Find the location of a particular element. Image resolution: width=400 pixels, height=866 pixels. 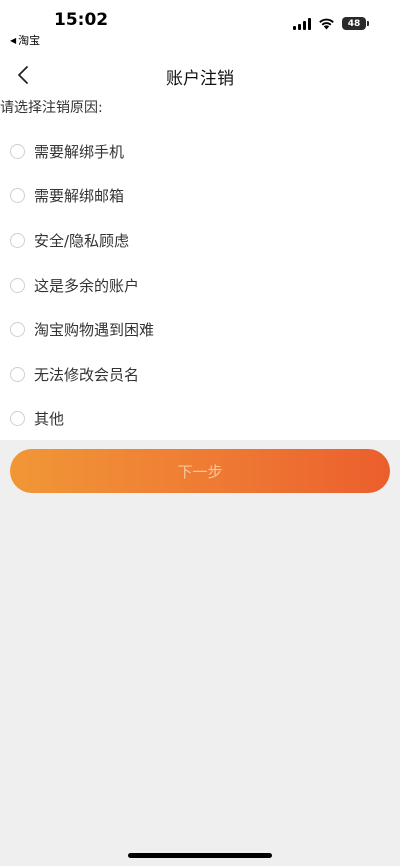

reason-option: 其他 is located at coordinates (200, 419).